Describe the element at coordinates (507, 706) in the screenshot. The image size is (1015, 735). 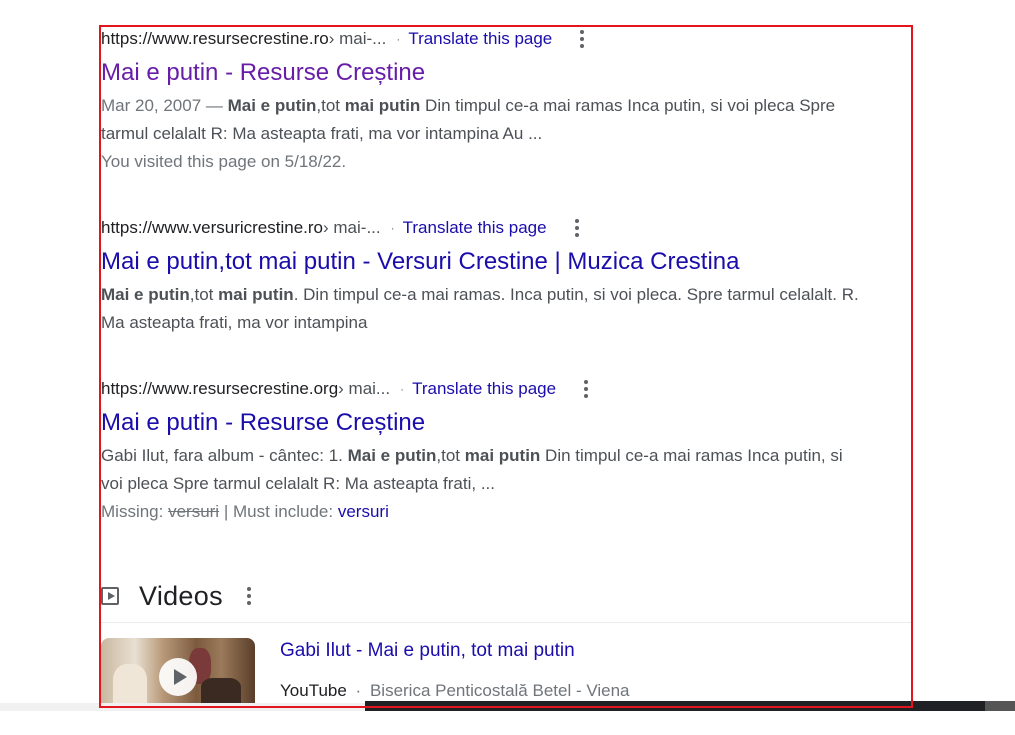
I see `horizontal-scrollbar` at that location.